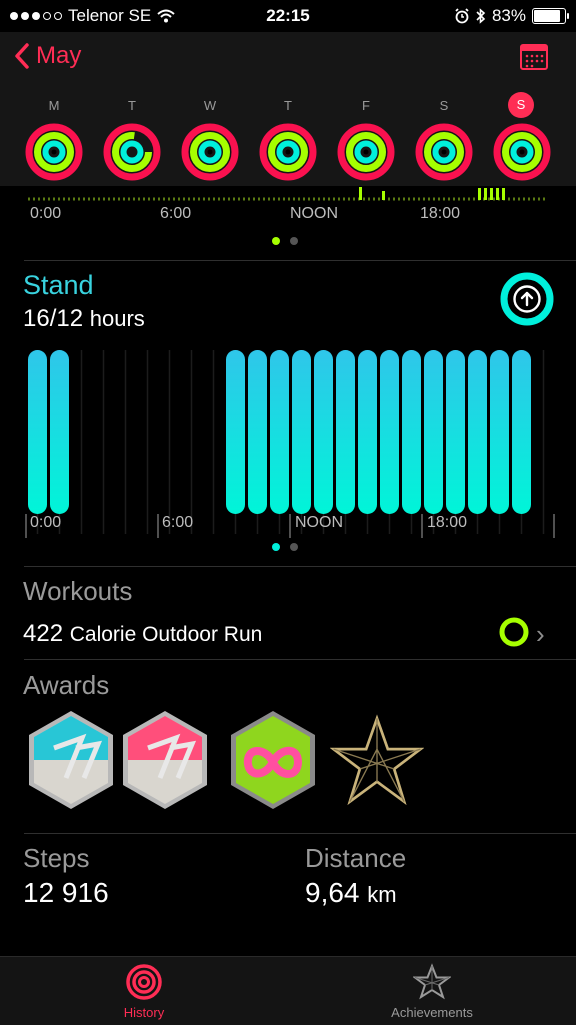 This screenshot has width=576, height=1025. What do you see at coordinates (273, 760) in the screenshot?
I see `award-badge-infinity` at bounding box center [273, 760].